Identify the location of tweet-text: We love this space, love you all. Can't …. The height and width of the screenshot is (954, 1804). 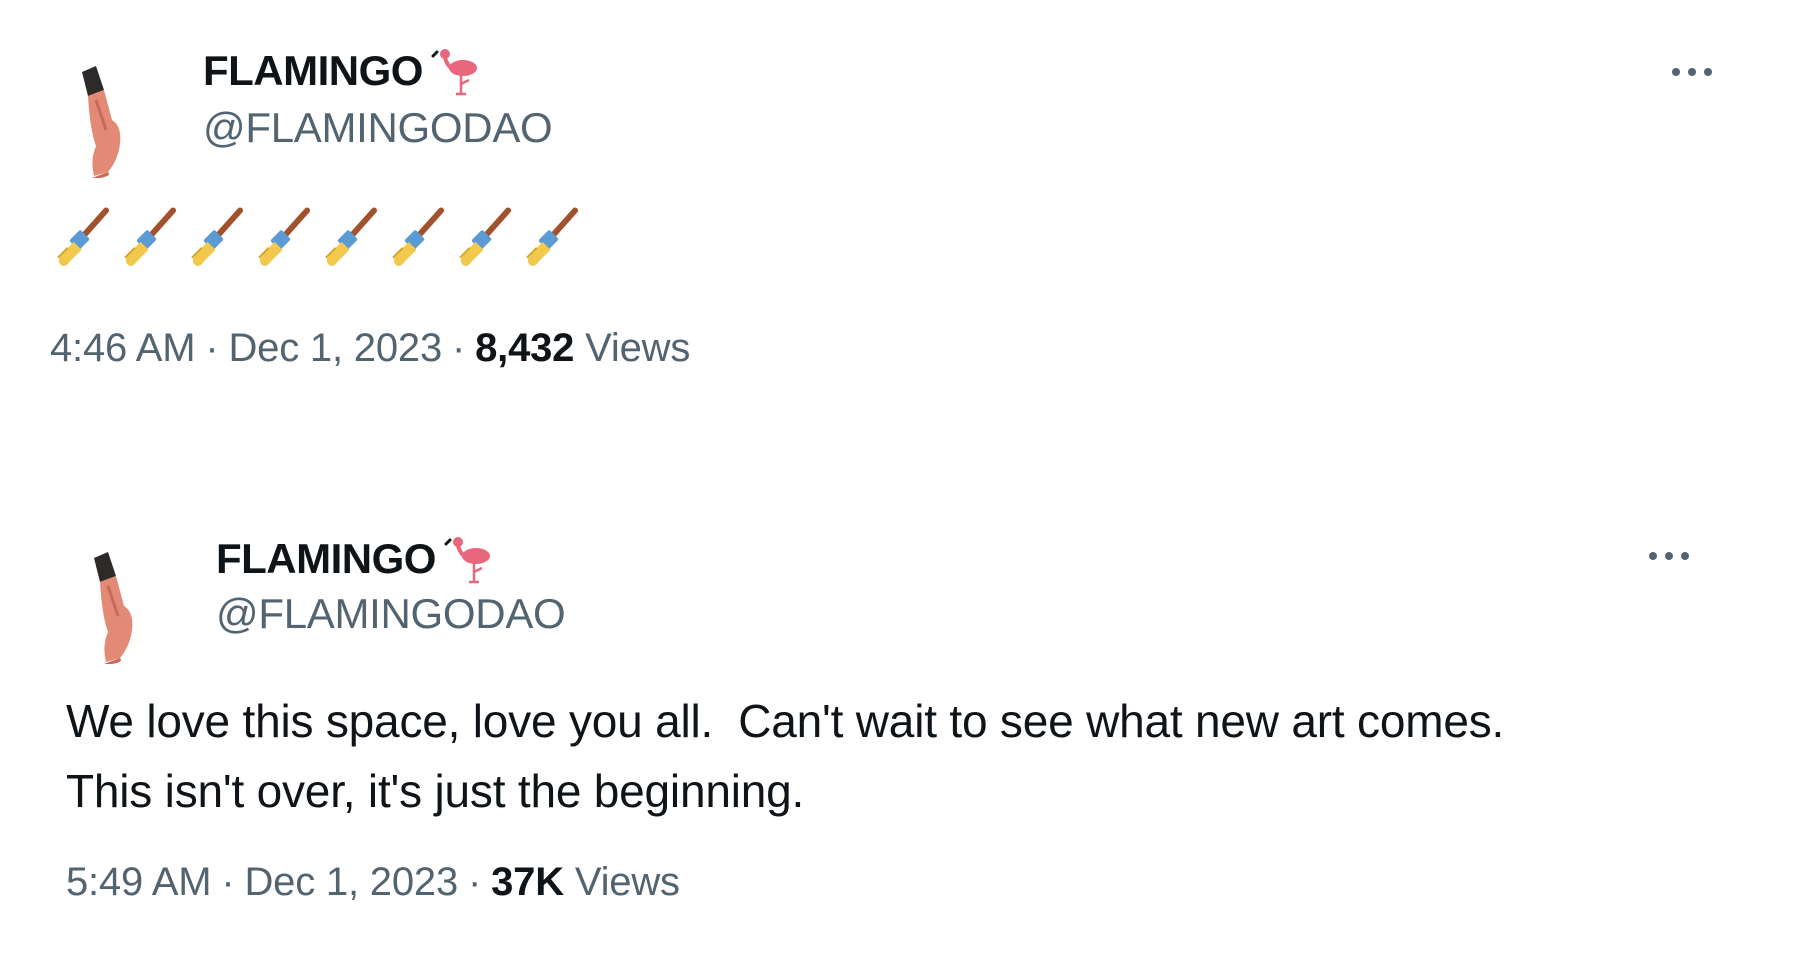
(785, 756).